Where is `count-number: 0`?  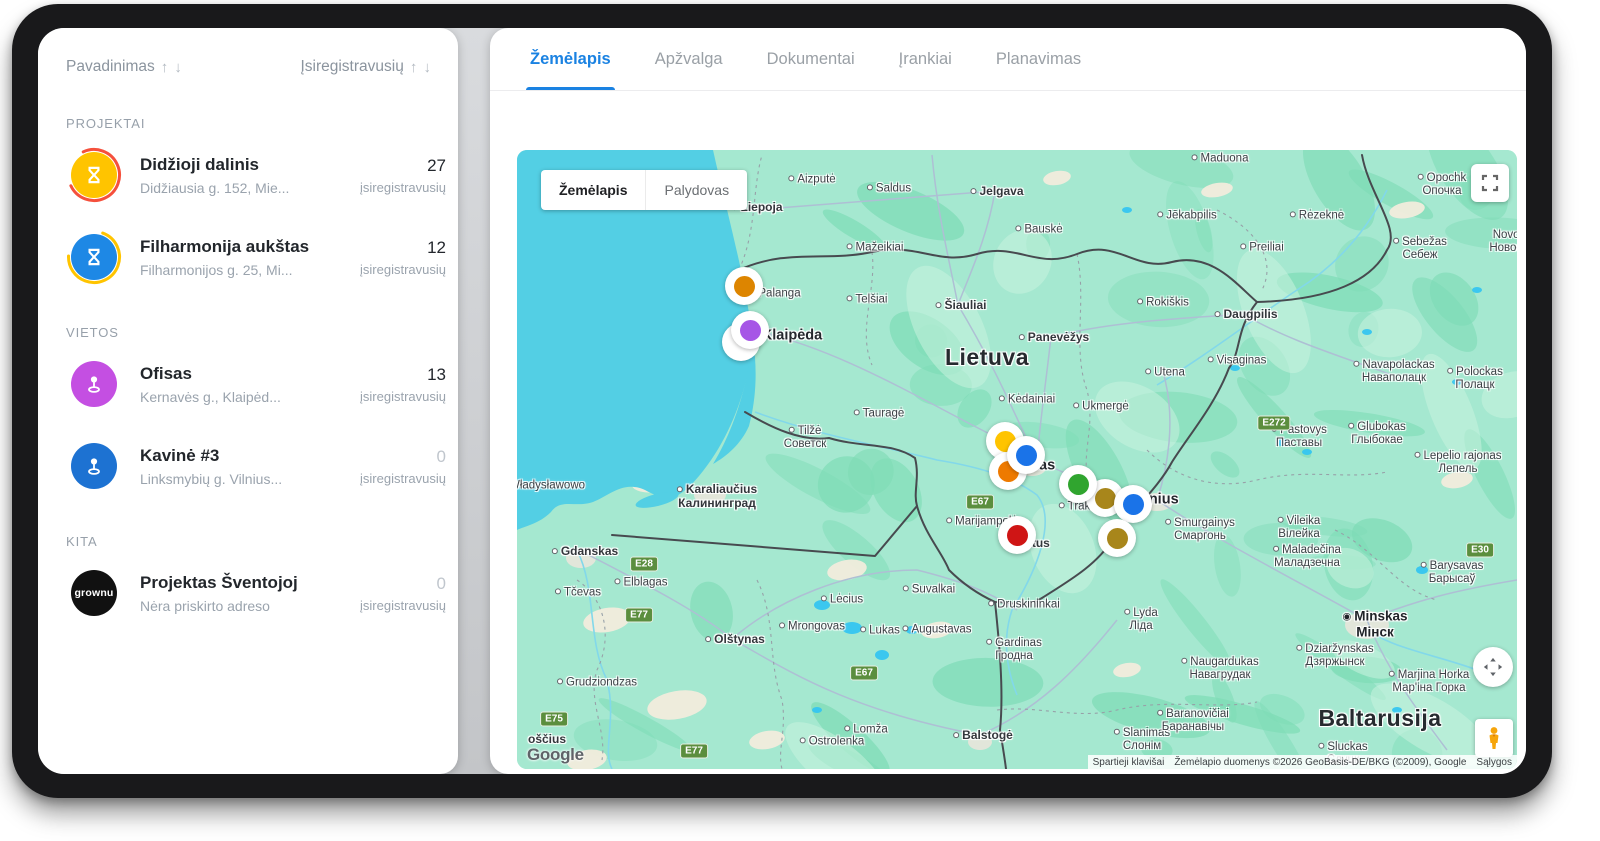 count-number: 0 is located at coordinates (441, 456).